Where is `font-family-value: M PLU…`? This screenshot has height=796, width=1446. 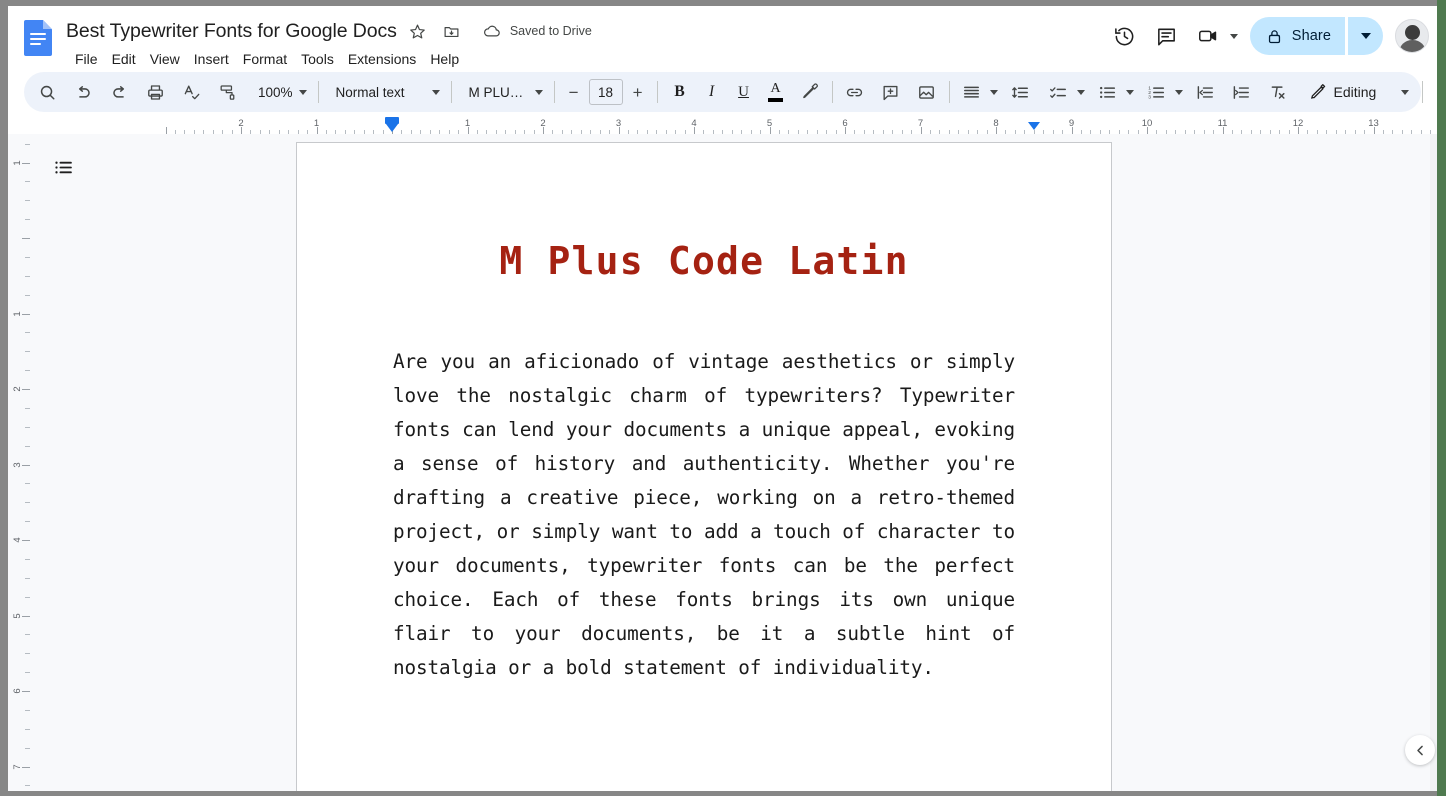
font-family-value: M PLU… is located at coordinates (496, 92).